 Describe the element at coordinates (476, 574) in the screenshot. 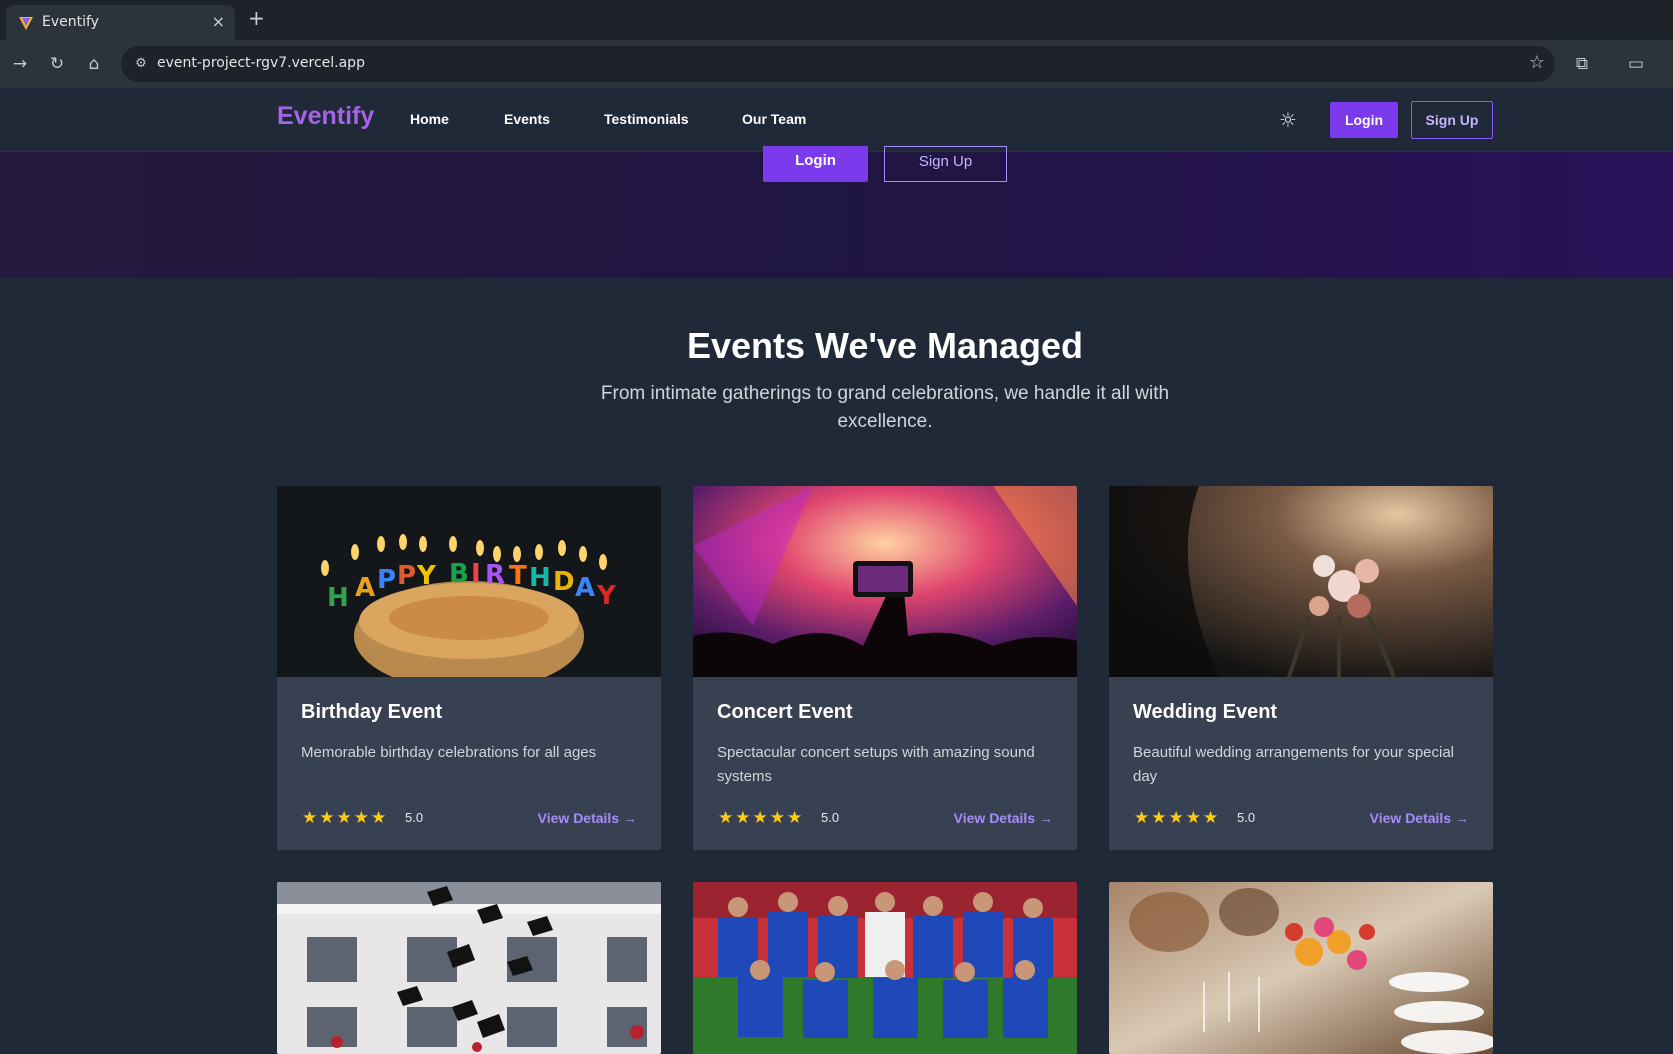

I see `svg-text: I` at that location.